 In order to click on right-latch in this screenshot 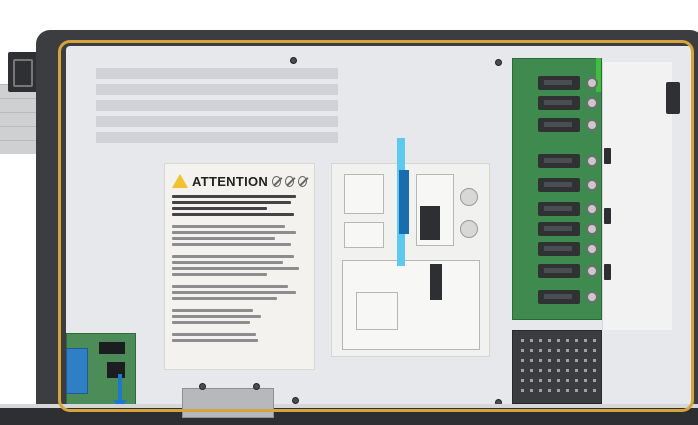, I will do `click(673, 98)`.